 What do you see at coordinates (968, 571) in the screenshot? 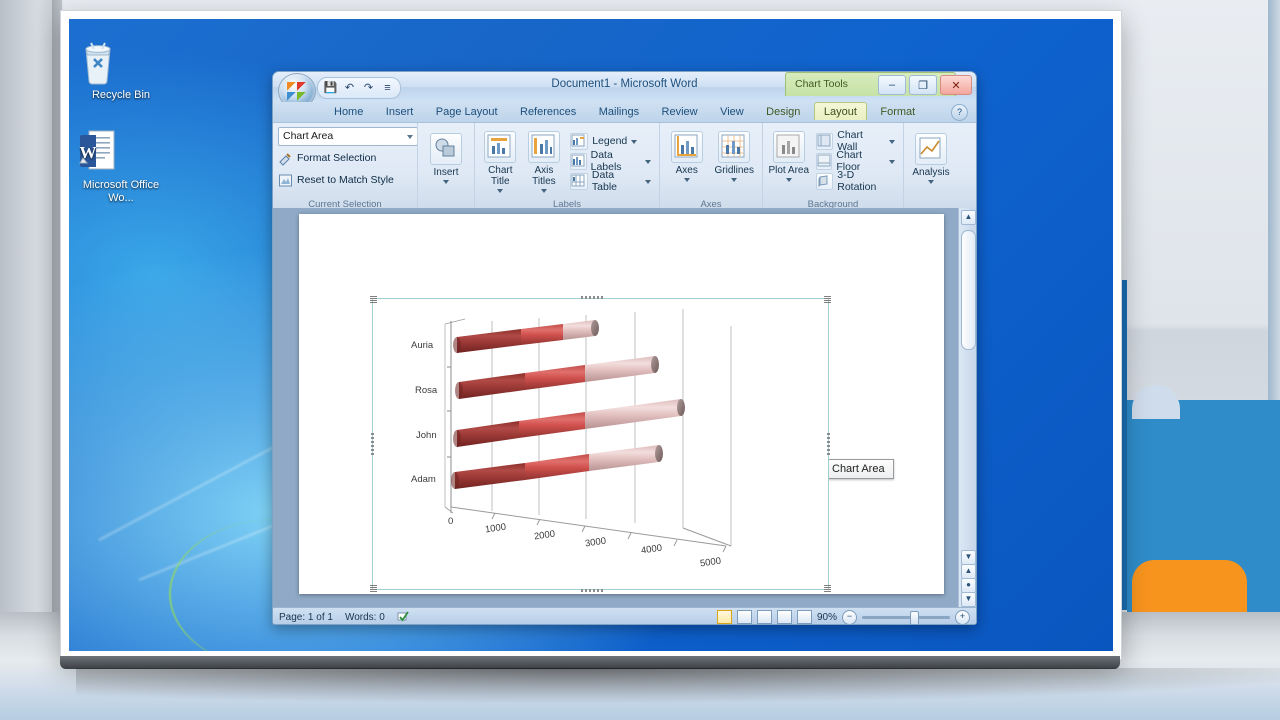
I see `previous-page-button: ▲` at bounding box center [968, 571].